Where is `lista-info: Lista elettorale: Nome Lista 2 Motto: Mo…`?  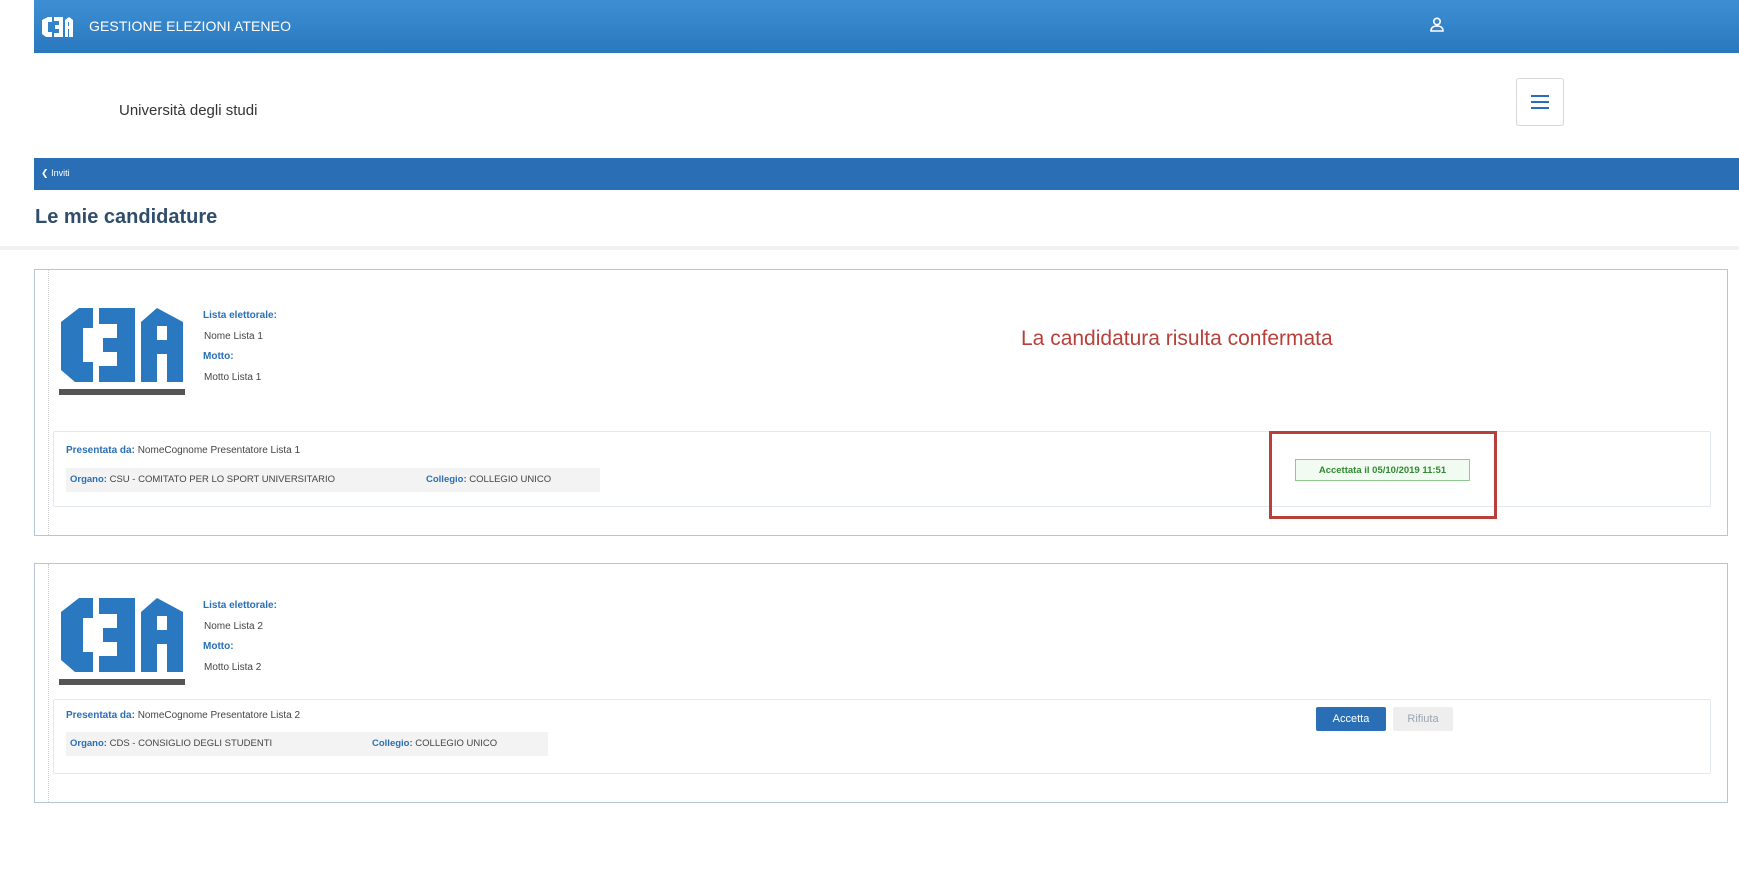
lista-info: Lista elettorale: Nome Lista 2 Motto: Mo… is located at coordinates (240, 637).